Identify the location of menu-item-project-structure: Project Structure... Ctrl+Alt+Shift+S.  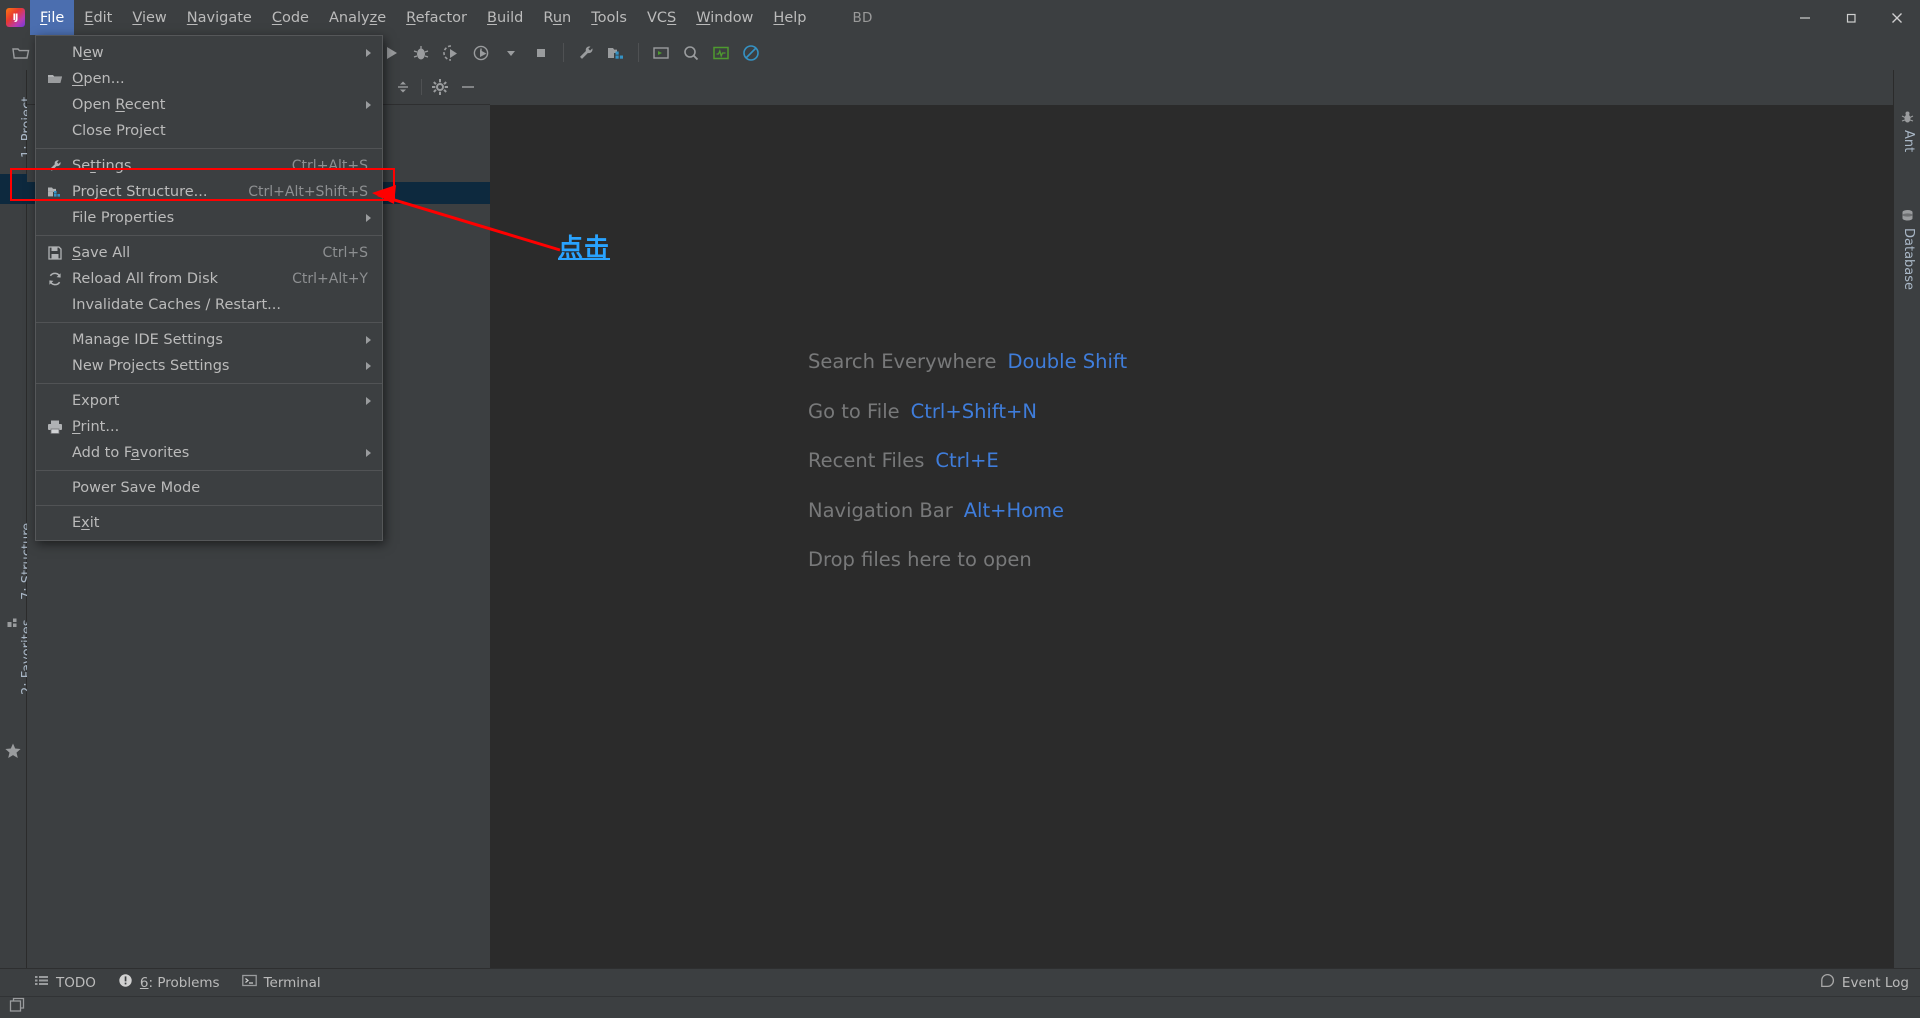
(209, 192).